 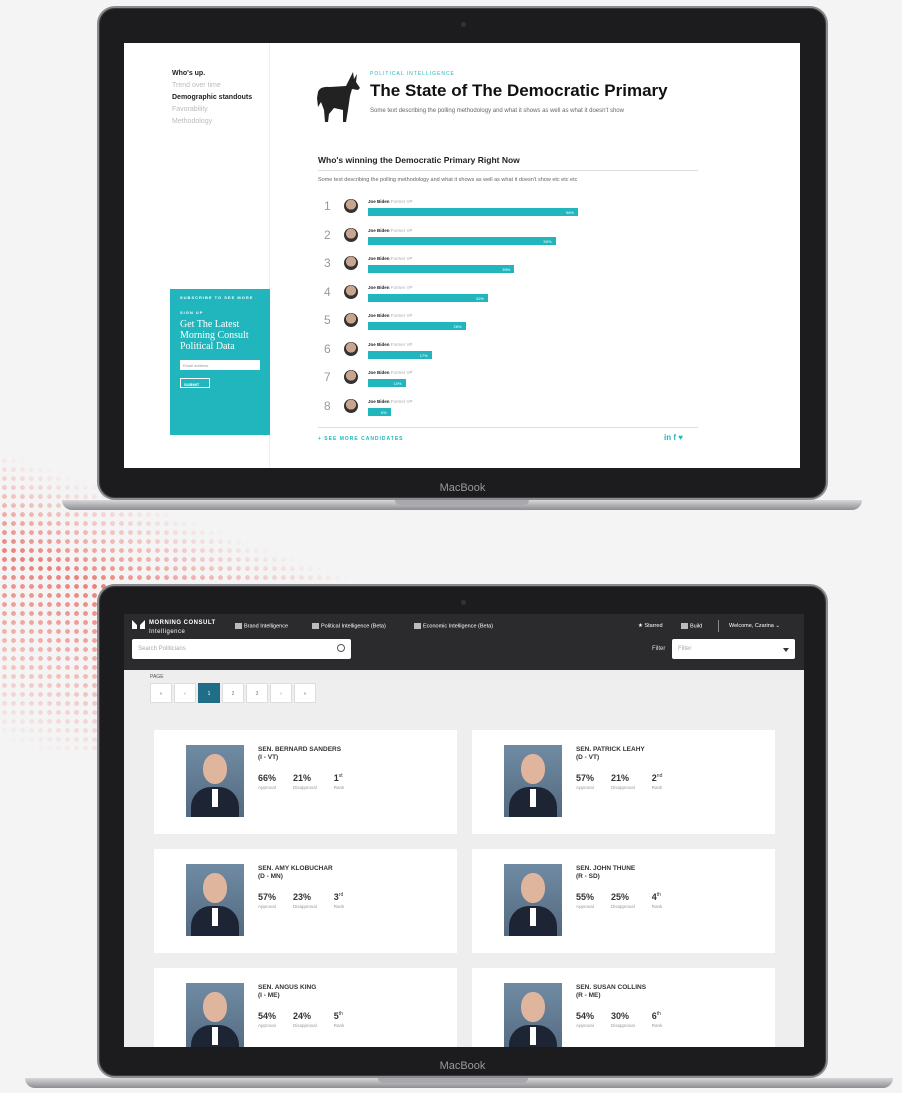 I want to click on senator-party: (I - ME), so click(x=269, y=995).